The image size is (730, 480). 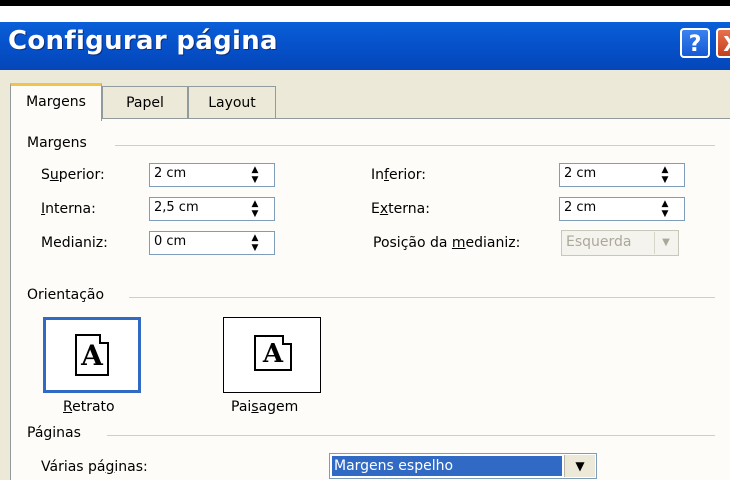 What do you see at coordinates (94, 467) in the screenshot?
I see `multiple-pages-label: Várias páginas:` at bounding box center [94, 467].